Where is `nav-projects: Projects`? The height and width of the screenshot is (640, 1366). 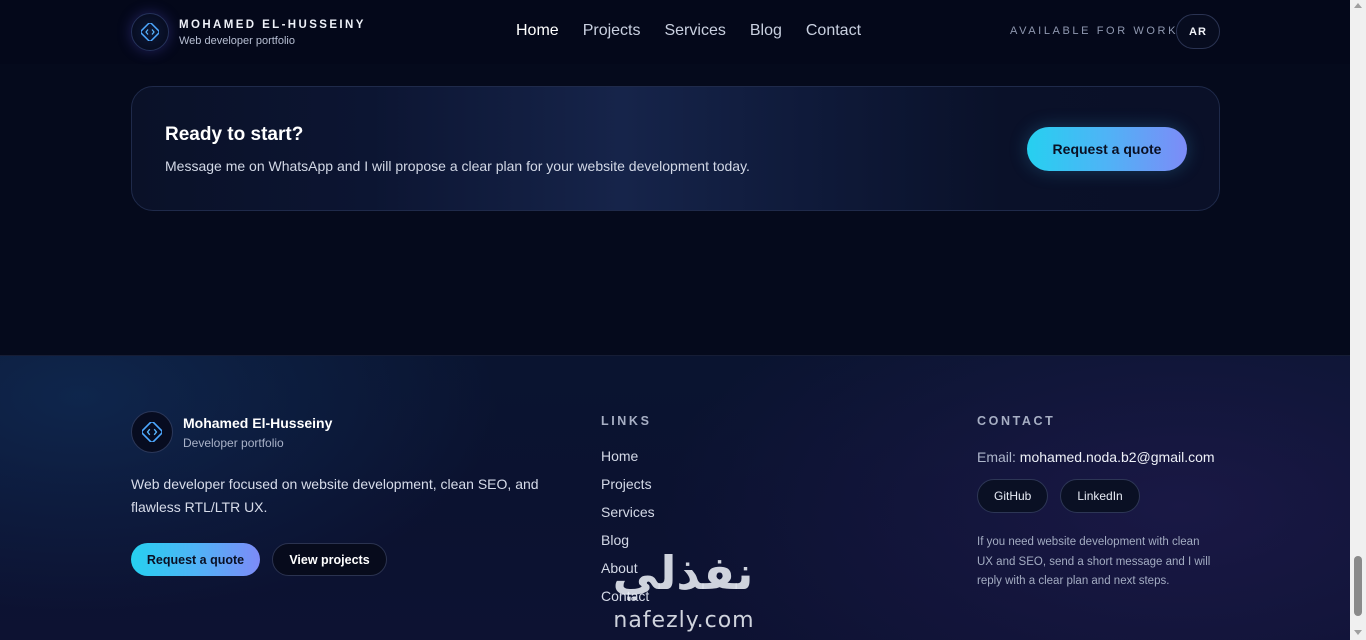 nav-projects: Projects is located at coordinates (612, 31).